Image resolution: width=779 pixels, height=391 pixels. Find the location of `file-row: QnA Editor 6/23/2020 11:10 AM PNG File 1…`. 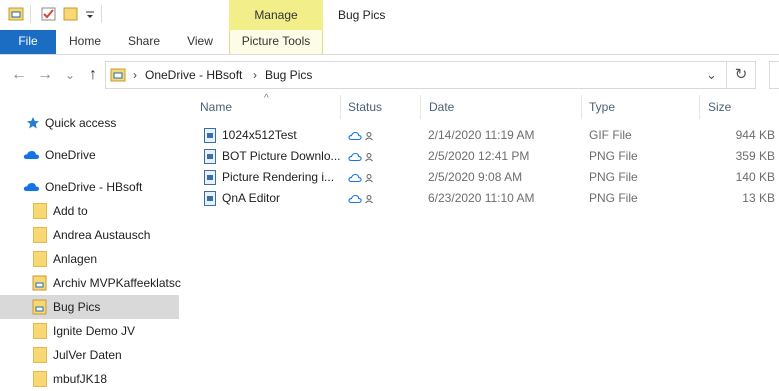

file-row: QnA Editor 6/23/2020 11:10 AM PNG File 1… is located at coordinates (489, 198).